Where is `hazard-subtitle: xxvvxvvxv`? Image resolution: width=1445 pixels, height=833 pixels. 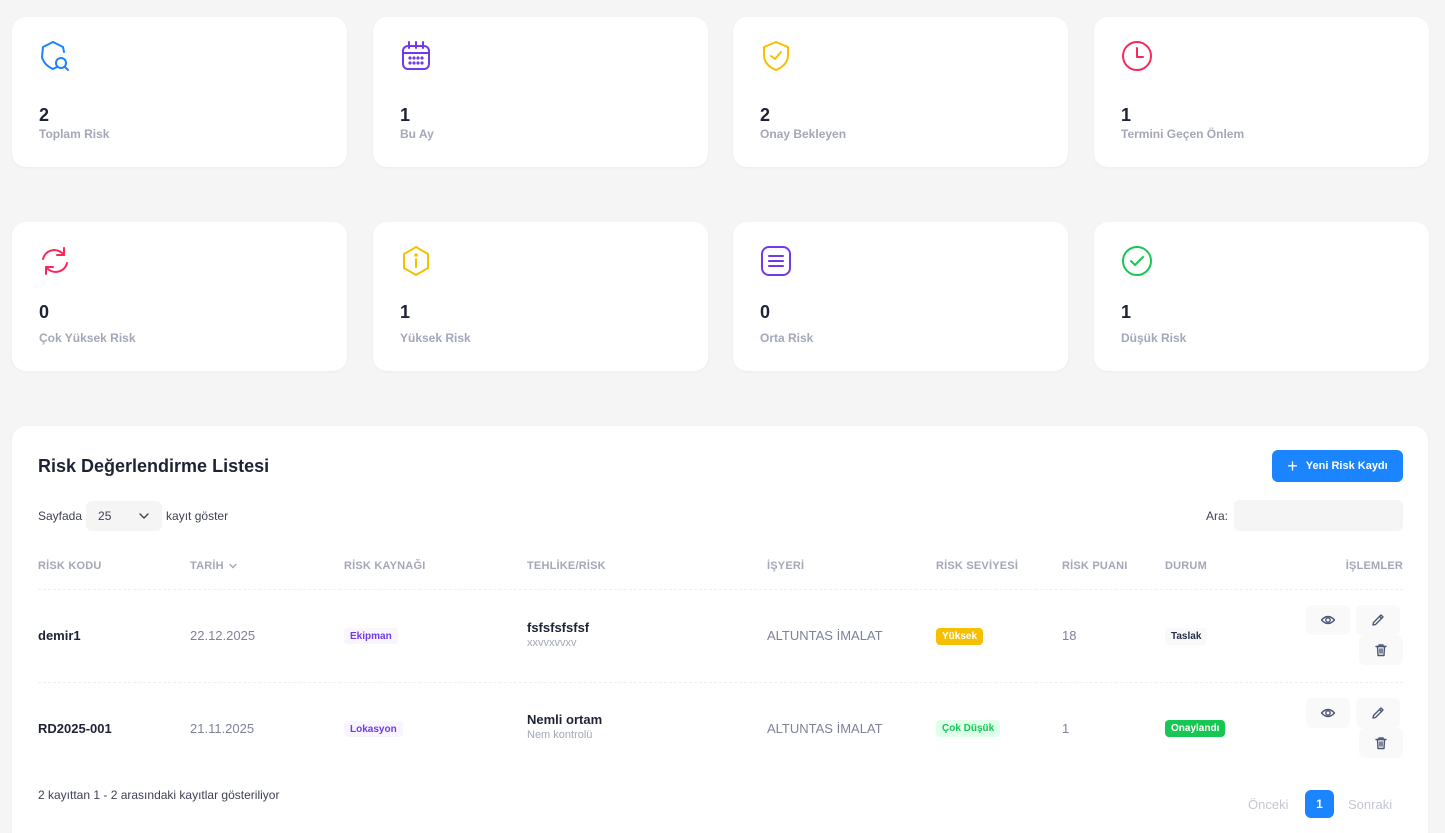
hazard-subtitle: xxvvxvvxv is located at coordinates (552, 643).